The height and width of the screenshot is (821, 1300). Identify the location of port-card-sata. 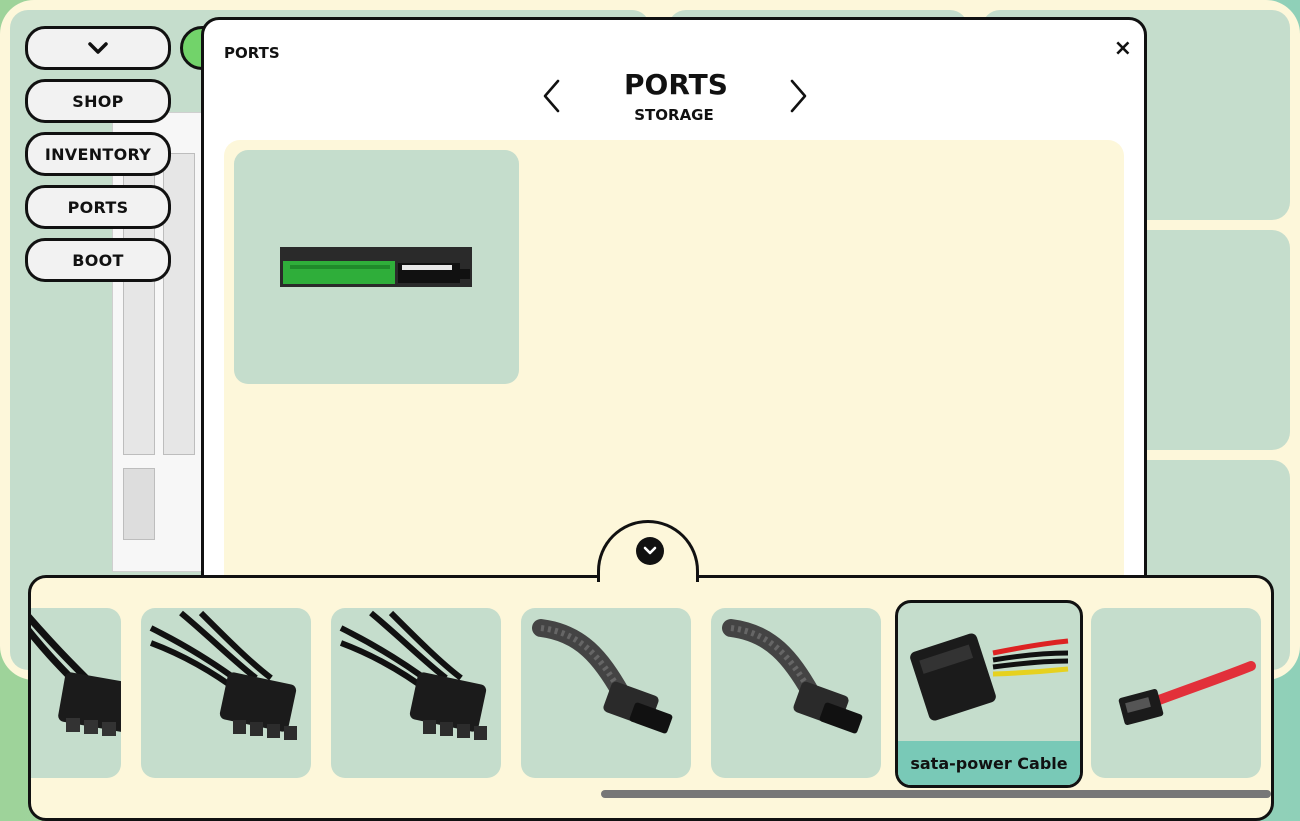
(376, 267).